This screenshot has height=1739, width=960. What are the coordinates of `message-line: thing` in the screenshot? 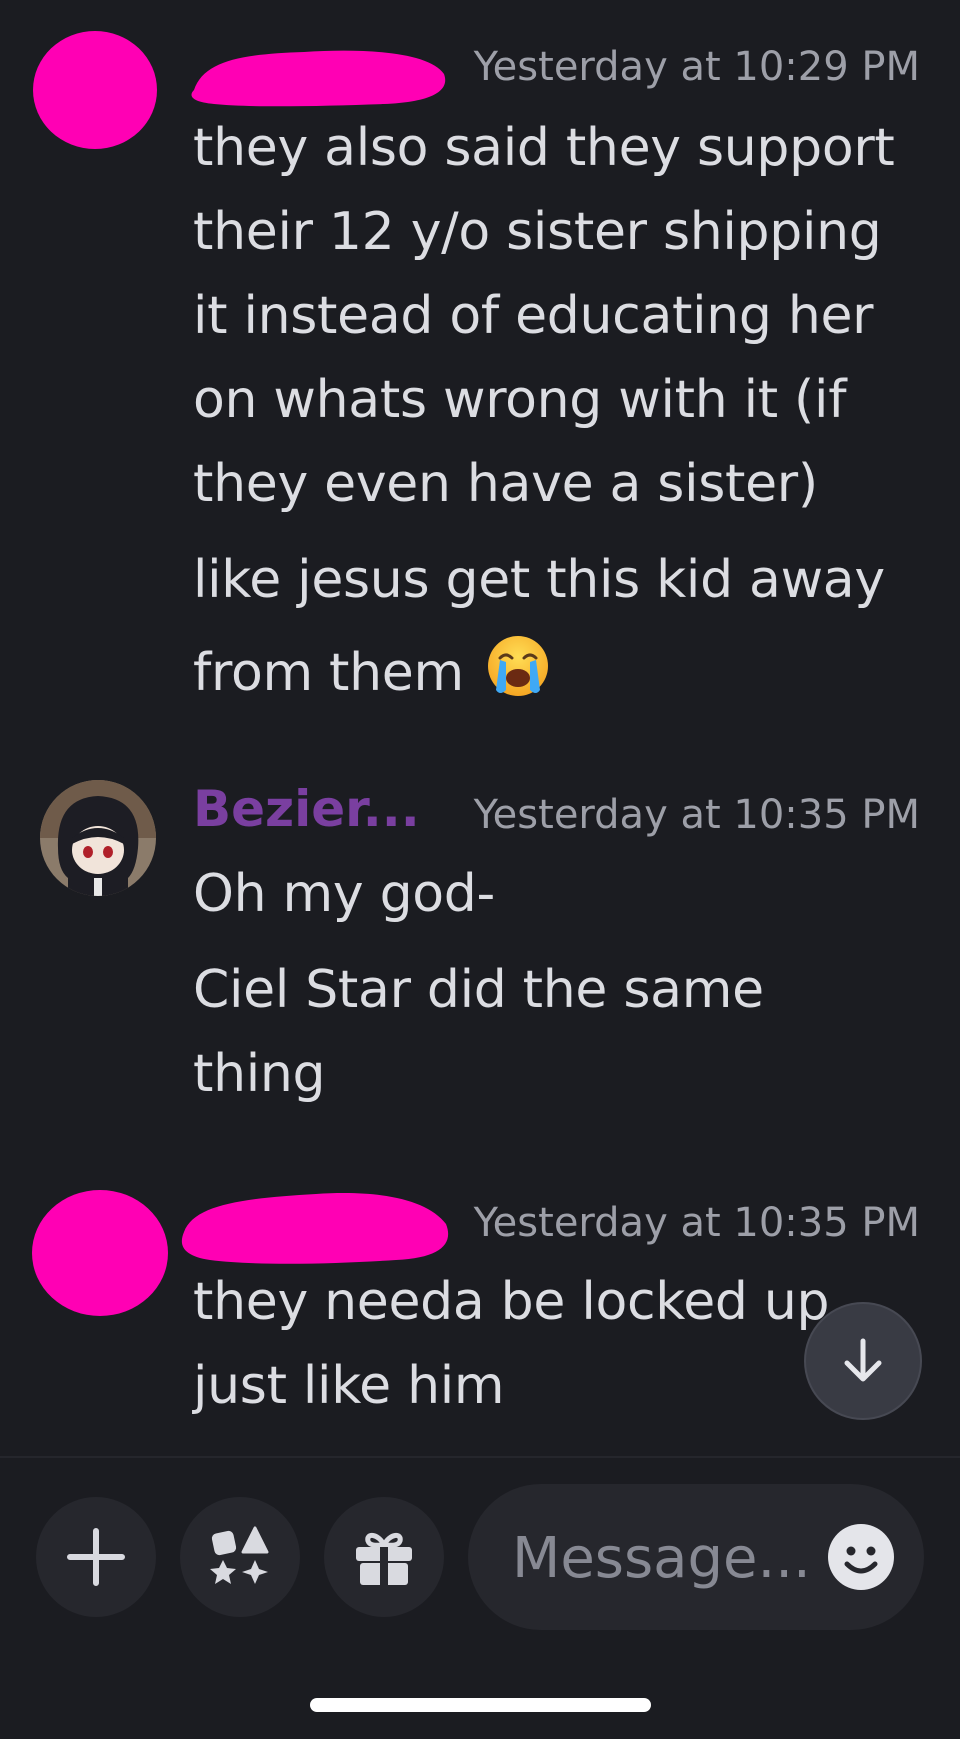 It's located at (259, 1074).